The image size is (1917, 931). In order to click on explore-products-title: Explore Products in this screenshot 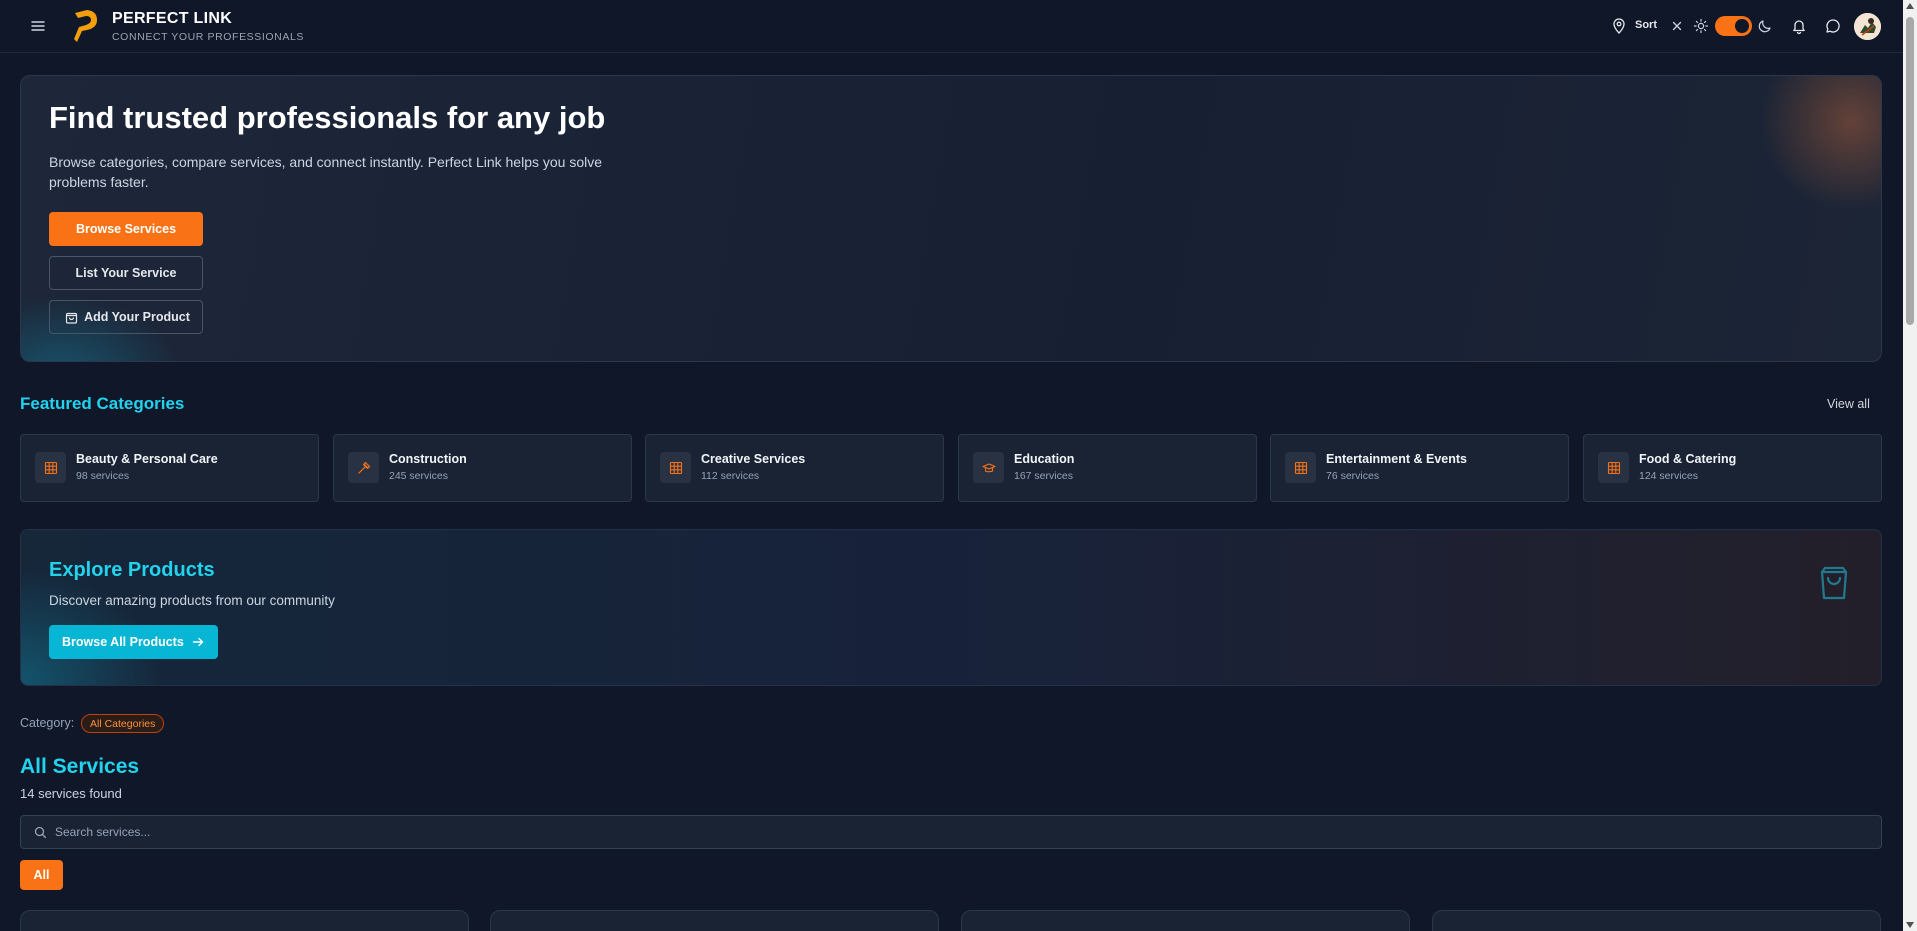, I will do `click(132, 570)`.